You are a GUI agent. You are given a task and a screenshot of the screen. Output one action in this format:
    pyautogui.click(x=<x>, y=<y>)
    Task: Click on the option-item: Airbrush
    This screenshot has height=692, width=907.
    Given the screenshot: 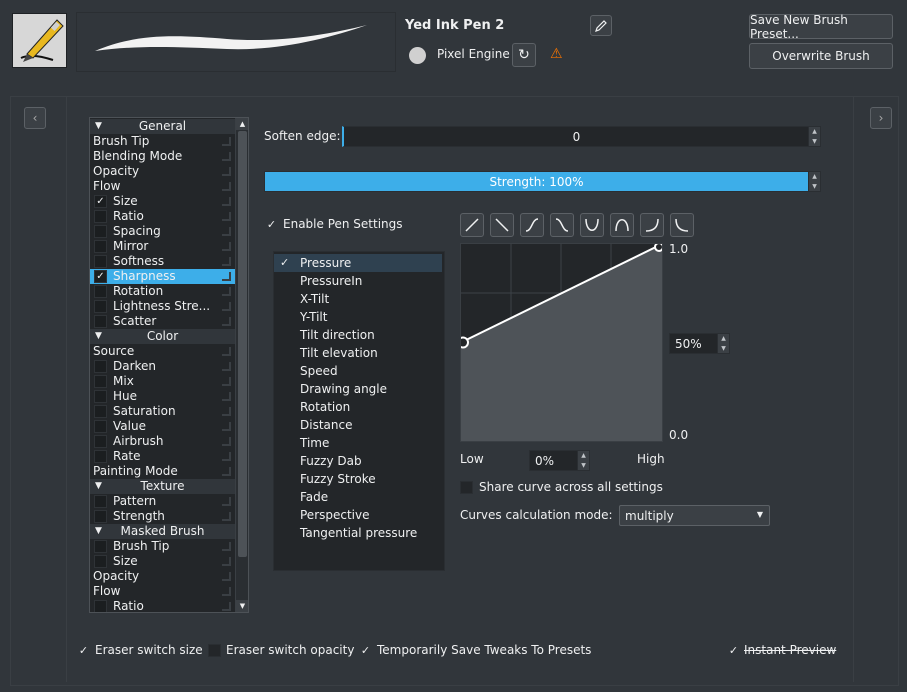 What is the action you would take?
    pyautogui.click(x=162, y=441)
    